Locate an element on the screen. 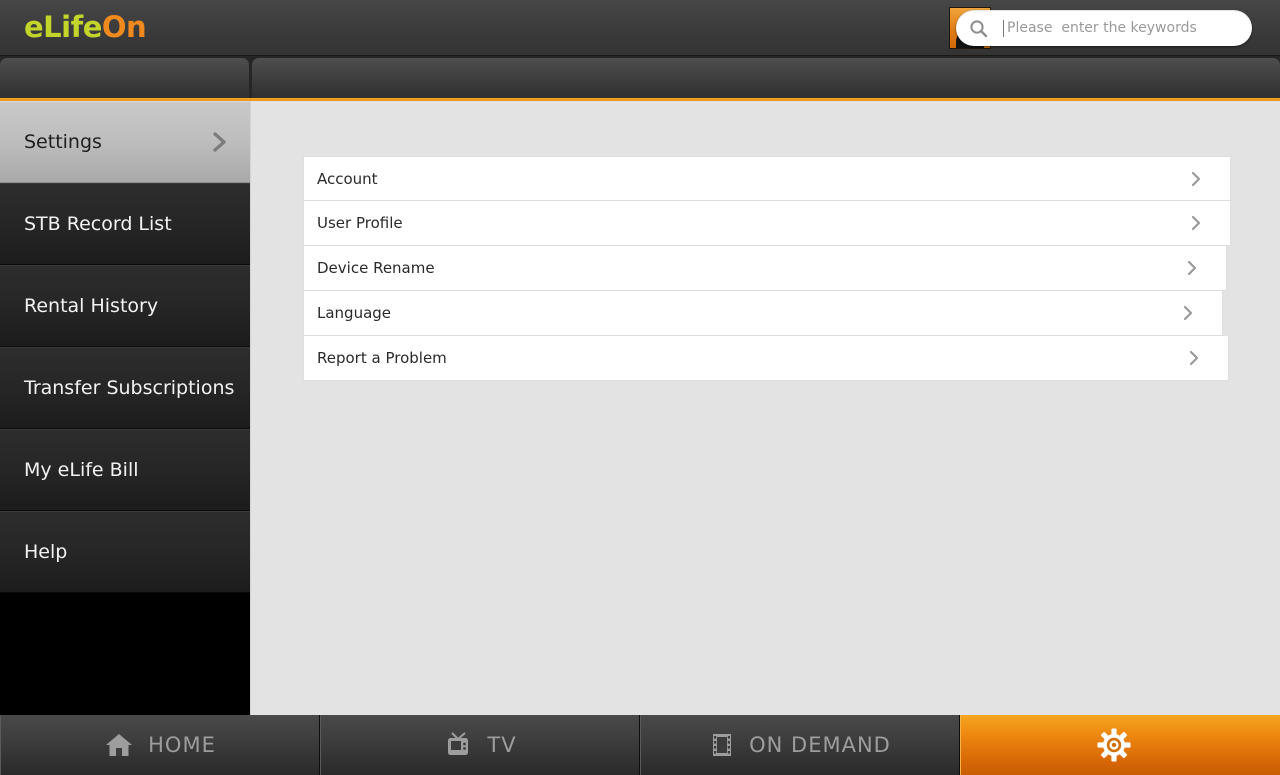 The width and height of the screenshot is (1280, 775). sidebar-item-label: Settings is located at coordinates (63, 142).